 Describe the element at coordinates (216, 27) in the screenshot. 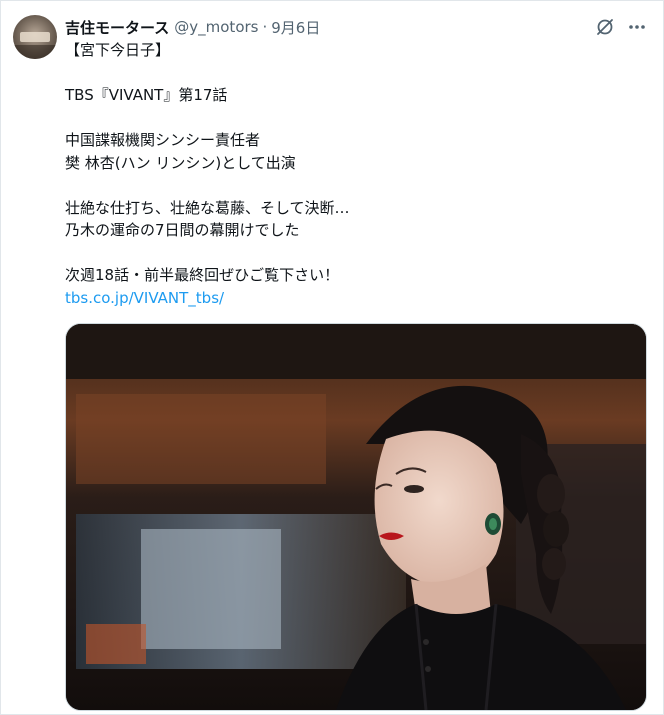

I see `user-handle: @y_motors` at that location.